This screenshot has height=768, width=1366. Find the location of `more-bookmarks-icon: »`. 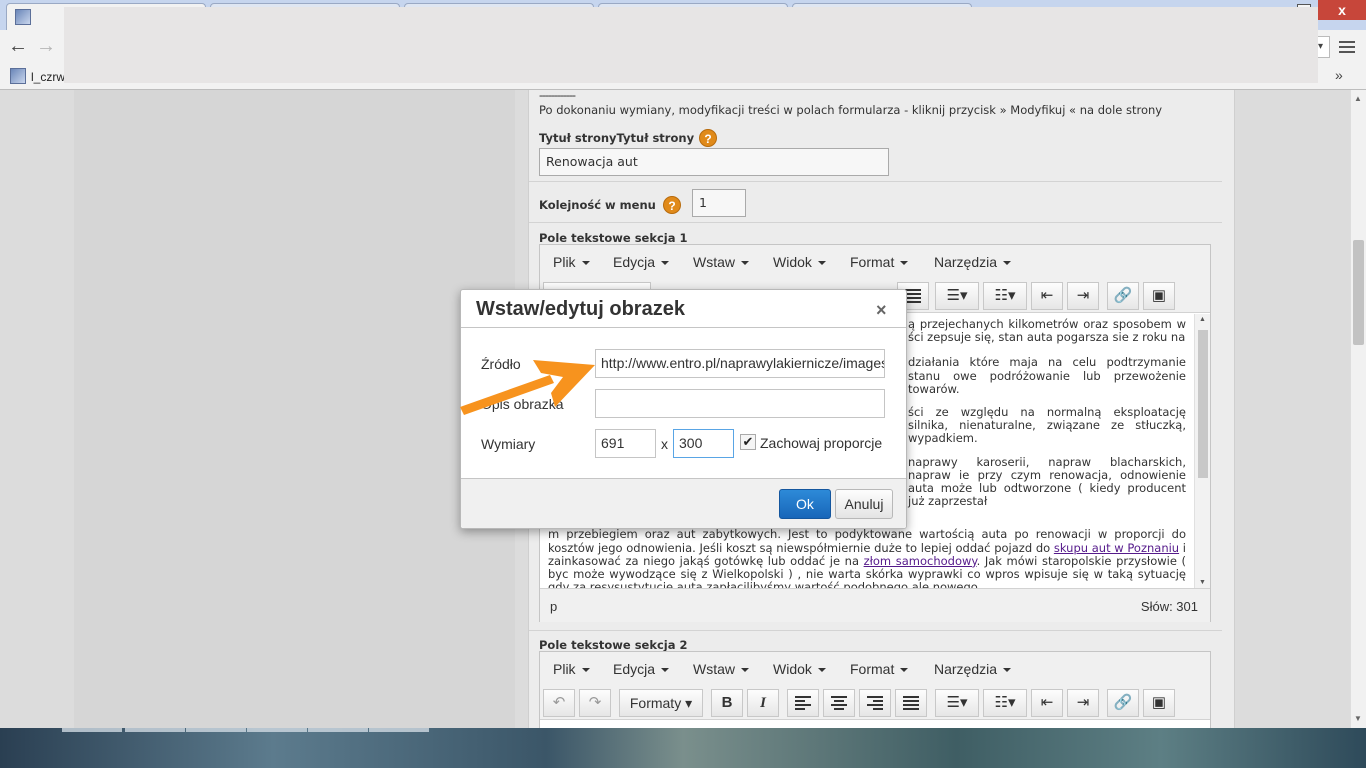

more-bookmarks-icon: » is located at coordinates (1339, 75).